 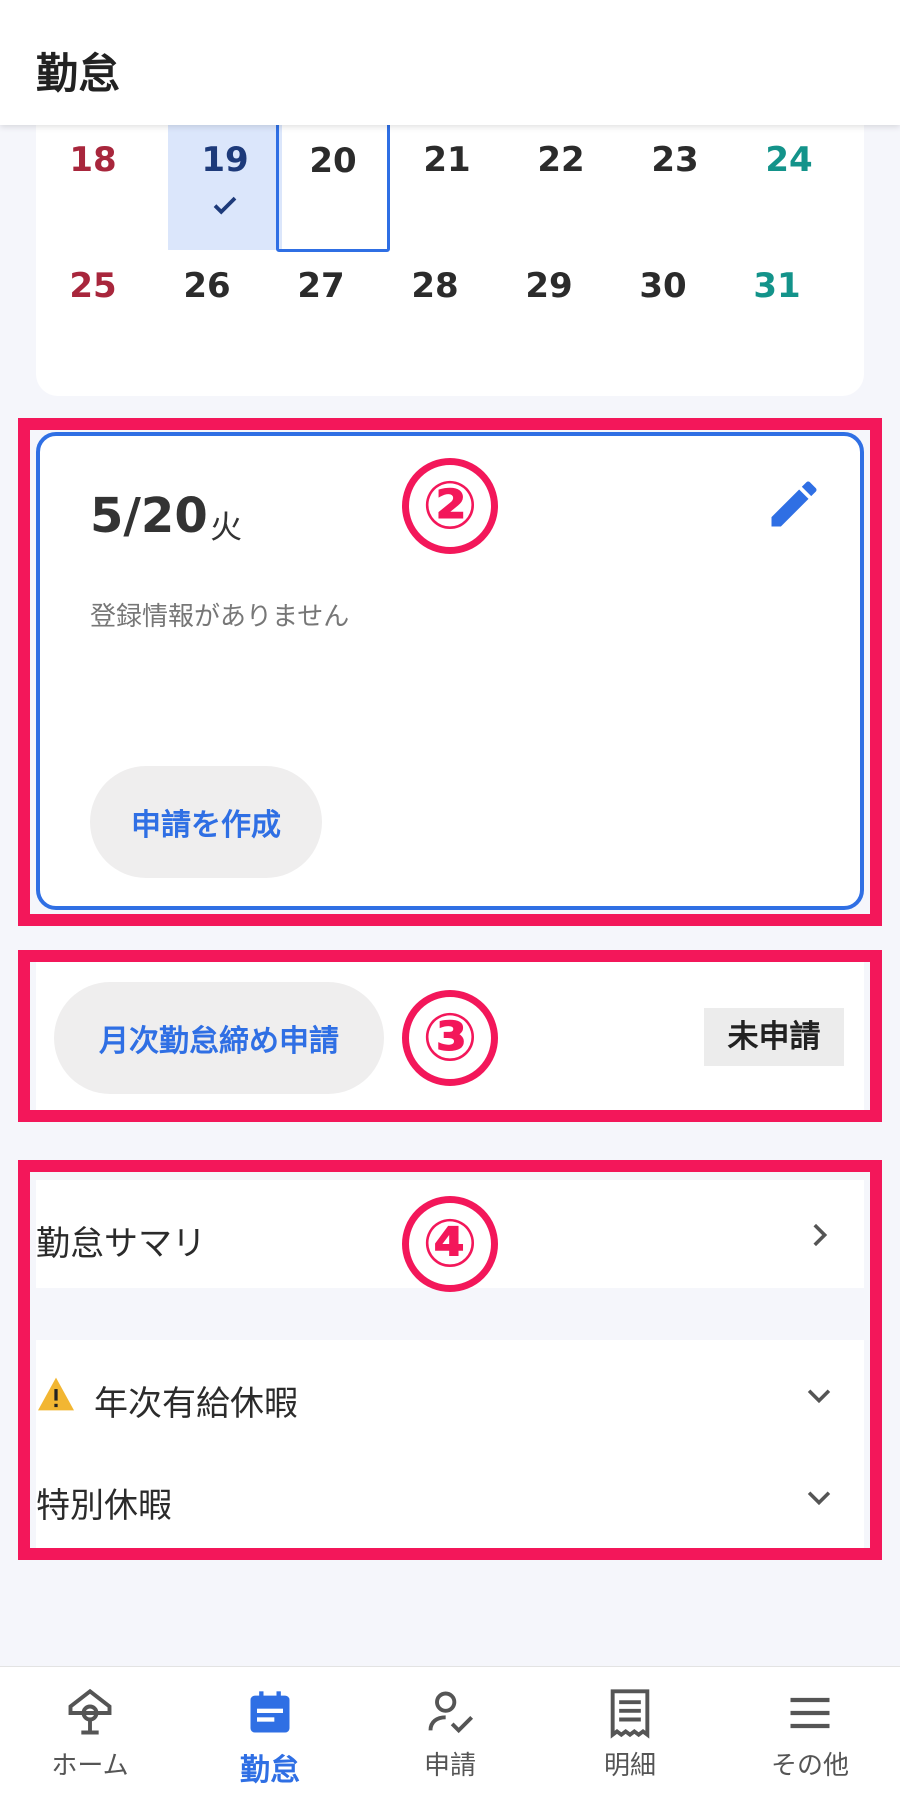 What do you see at coordinates (270, 1736) in the screenshot?
I see `nav-attendance: 勤怠` at bounding box center [270, 1736].